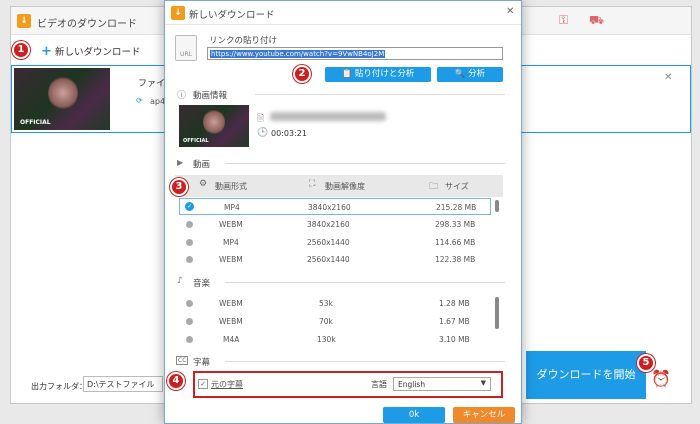 This screenshot has height=424, width=700. What do you see at coordinates (35, 122) in the screenshot?
I see `thumbnail-tag: OFFICIAL` at bounding box center [35, 122].